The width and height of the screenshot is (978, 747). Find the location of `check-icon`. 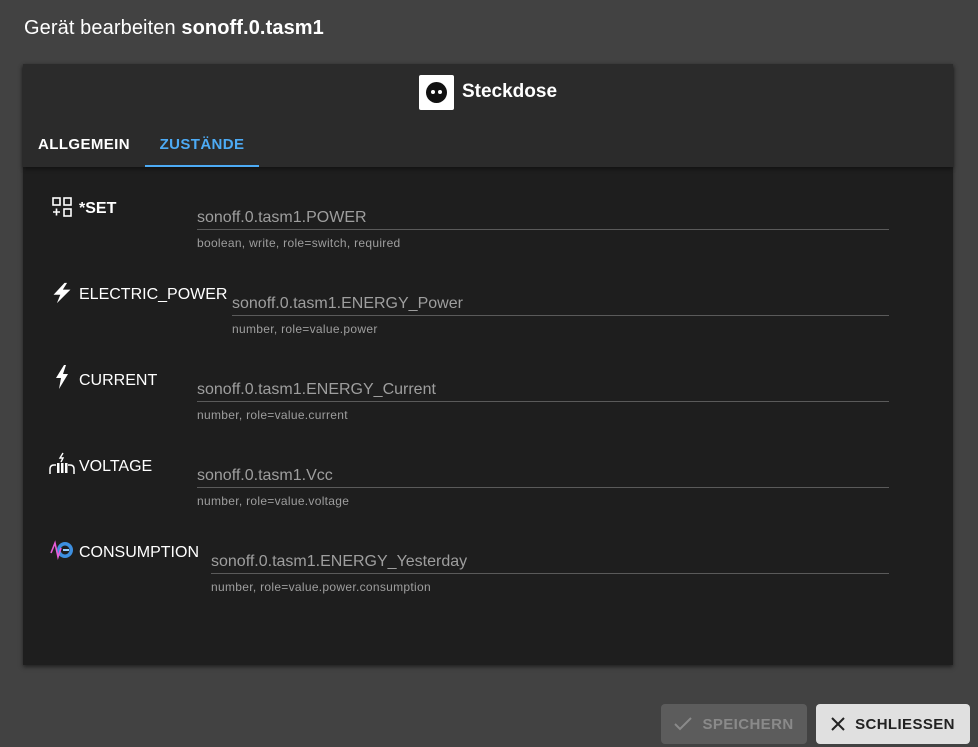

check-icon is located at coordinates (683, 724).